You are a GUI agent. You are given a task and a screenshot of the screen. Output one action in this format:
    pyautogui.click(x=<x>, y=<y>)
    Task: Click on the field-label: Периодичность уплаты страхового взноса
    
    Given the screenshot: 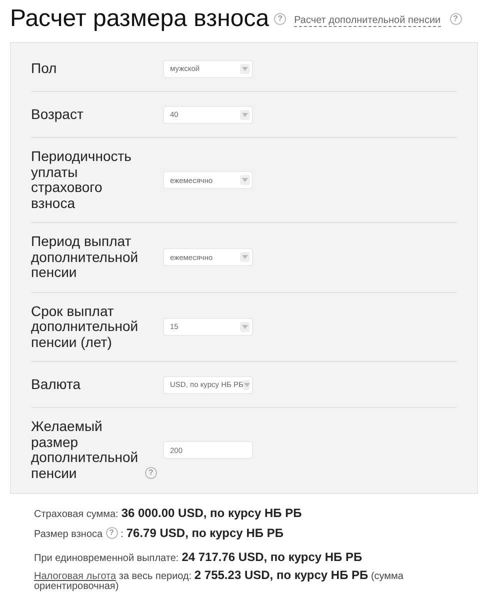 What is the action you would take?
    pyautogui.click(x=81, y=180)
    